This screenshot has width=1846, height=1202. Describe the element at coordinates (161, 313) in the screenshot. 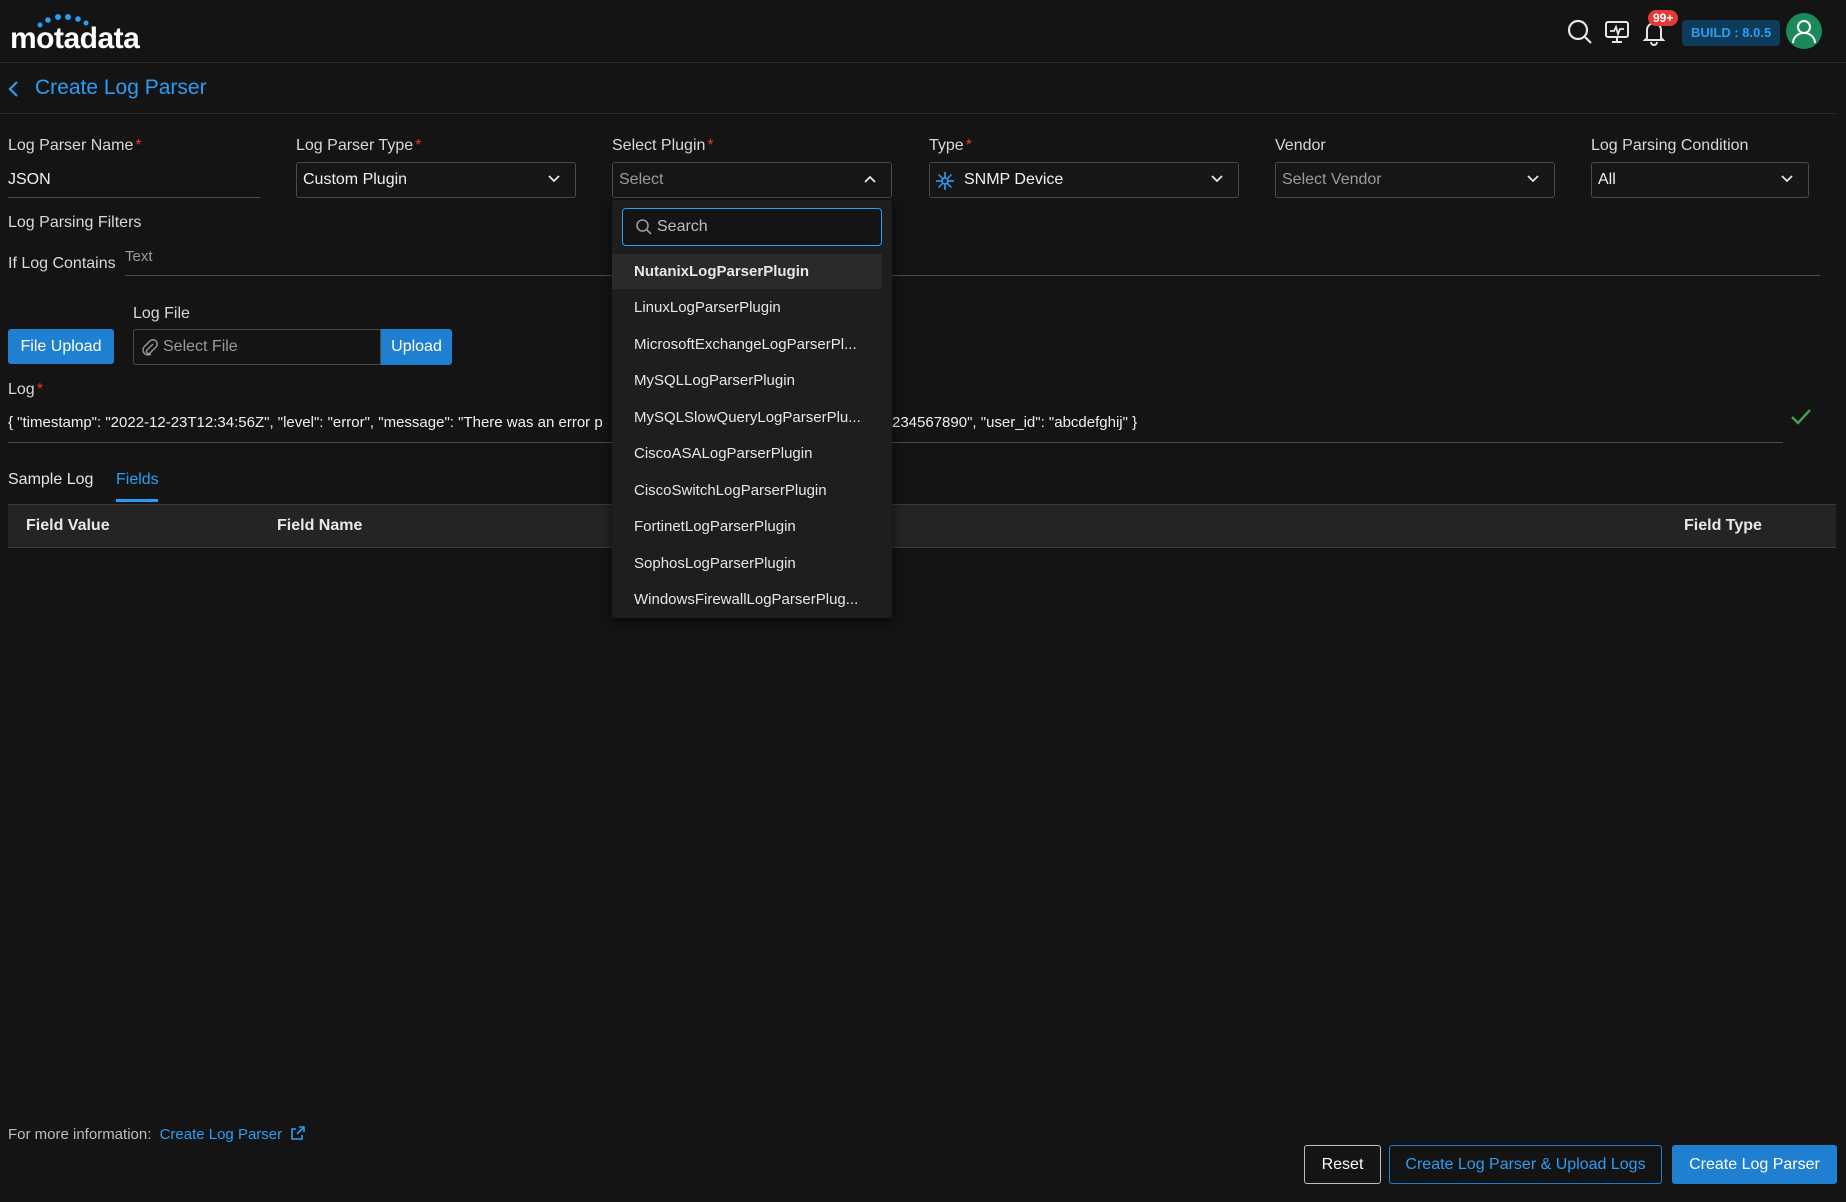

I see `log-file-label: Log File` at that location.